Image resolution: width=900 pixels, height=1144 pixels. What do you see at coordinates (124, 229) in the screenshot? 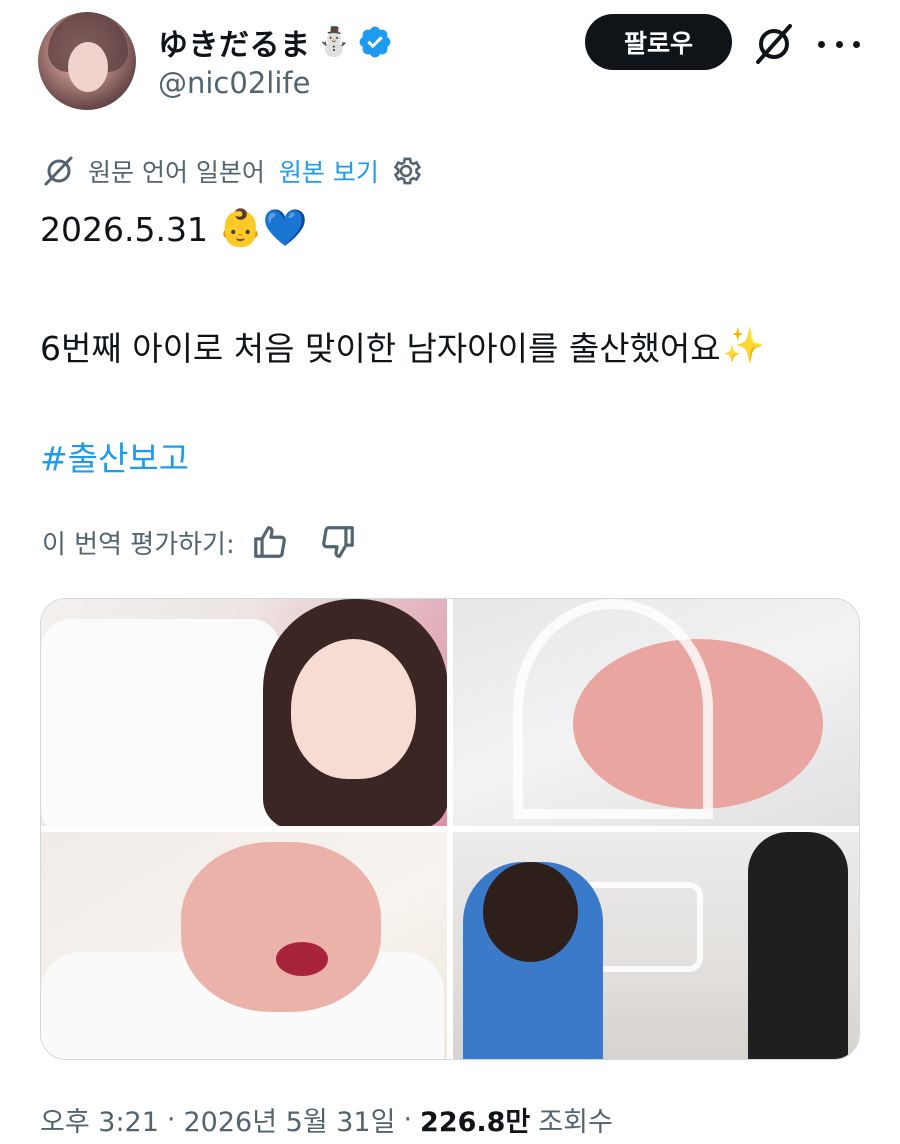
I see `post-date-text: 2026.5.31` at bounding box center [124, 229].